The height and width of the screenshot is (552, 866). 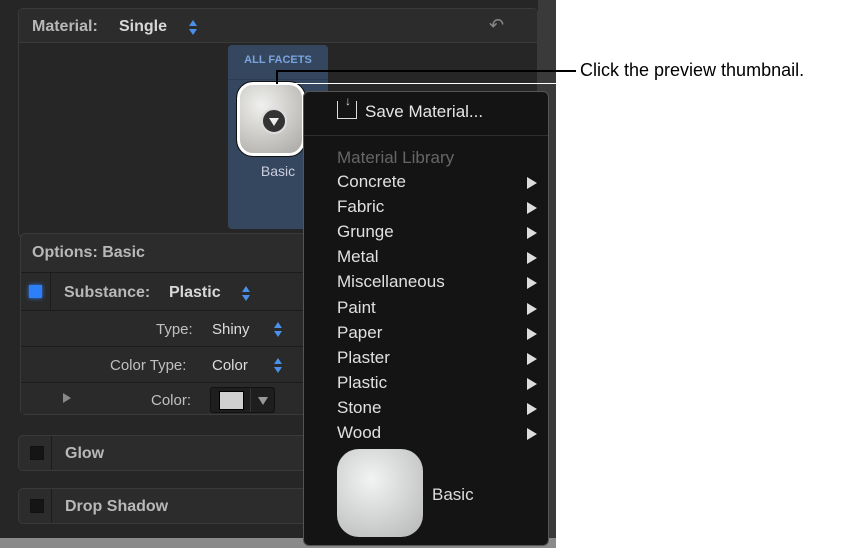 What do you see at coordinates (453, 494) in the screenshot?
I see `recent-name: Basic` at bounding box center [453, 494].